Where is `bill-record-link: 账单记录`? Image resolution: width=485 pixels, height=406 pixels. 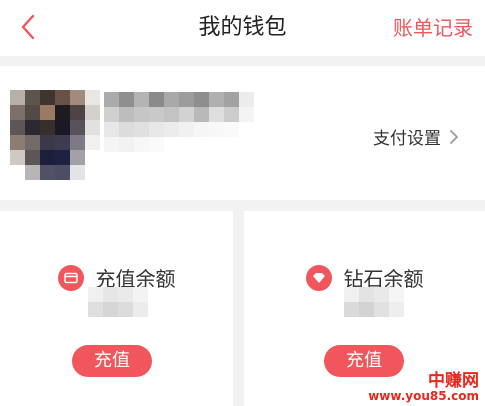
bill-record-link: 账单记录 is located at coordinates (433, 28).